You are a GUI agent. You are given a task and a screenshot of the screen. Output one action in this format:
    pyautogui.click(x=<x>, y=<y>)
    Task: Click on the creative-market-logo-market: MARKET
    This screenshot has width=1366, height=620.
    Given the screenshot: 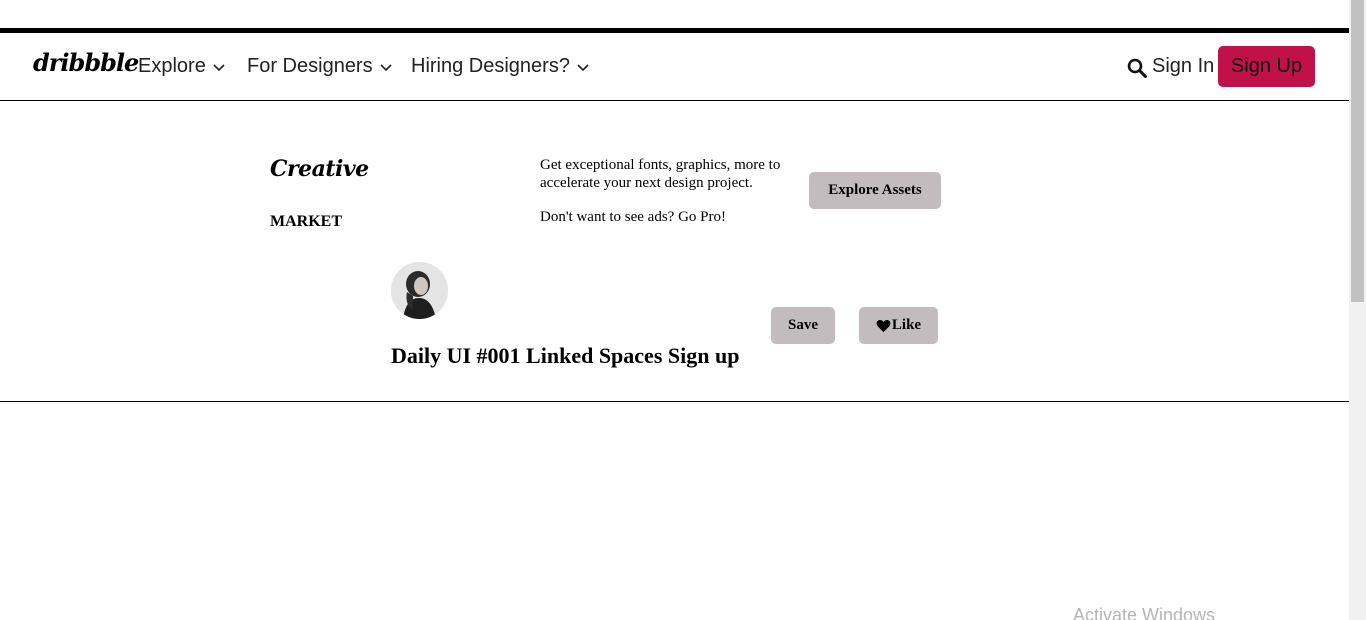 What is the action you would take?
    pyautogui.click(x=306, y=222)
    